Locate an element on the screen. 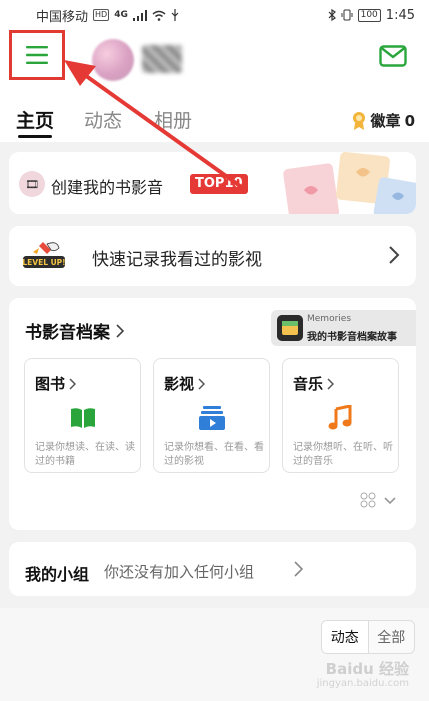 Image resolution: width=429 pixels, height=701 pixels. hamburger-menu-icon is located at coordinates (37, 55).